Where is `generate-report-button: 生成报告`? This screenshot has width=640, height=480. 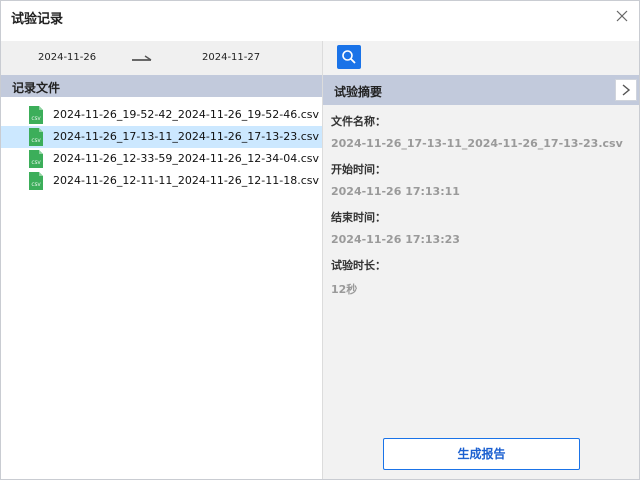
generate-report-button: 生成报告 is located at coordinates (481, 454).